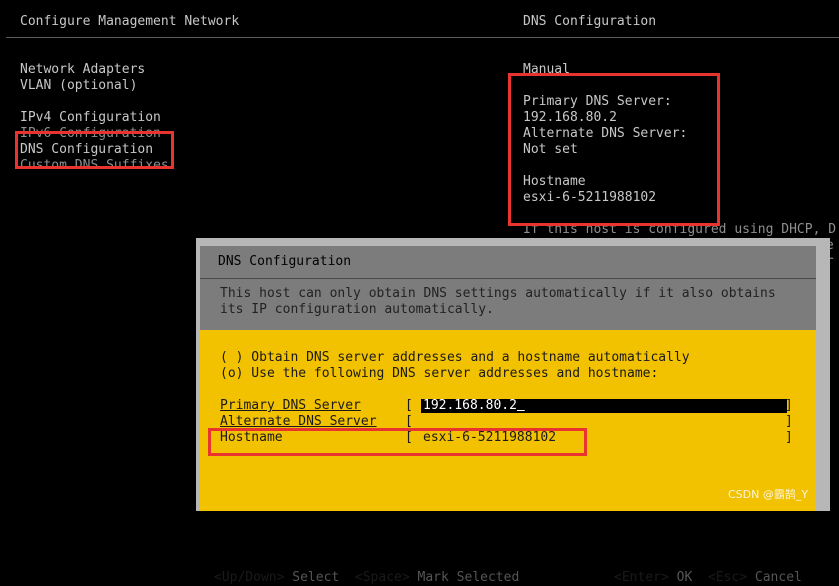 The width and height of the screenshot is (839, 586). I want to click on cancel-button: <Esc> Cancel, so click(755, 577).